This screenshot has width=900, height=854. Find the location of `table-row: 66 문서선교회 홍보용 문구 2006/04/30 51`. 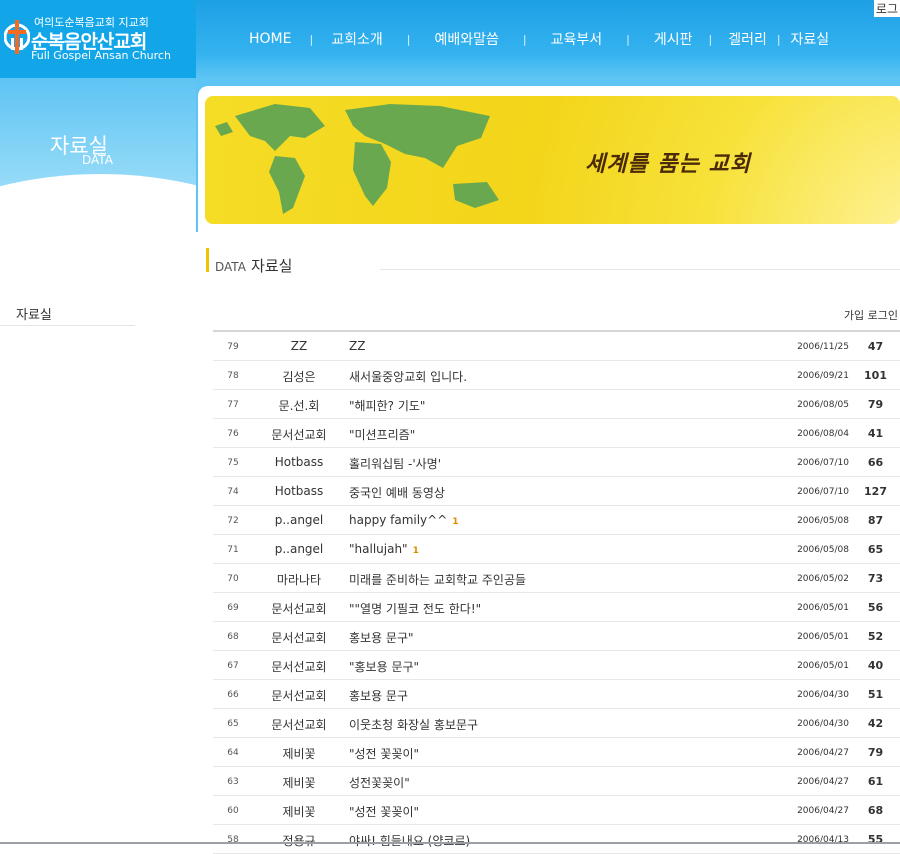

table-row: 66 문서선교회 홍보용 문구 2006/04/30 51 is located at coordinates (556, 694).